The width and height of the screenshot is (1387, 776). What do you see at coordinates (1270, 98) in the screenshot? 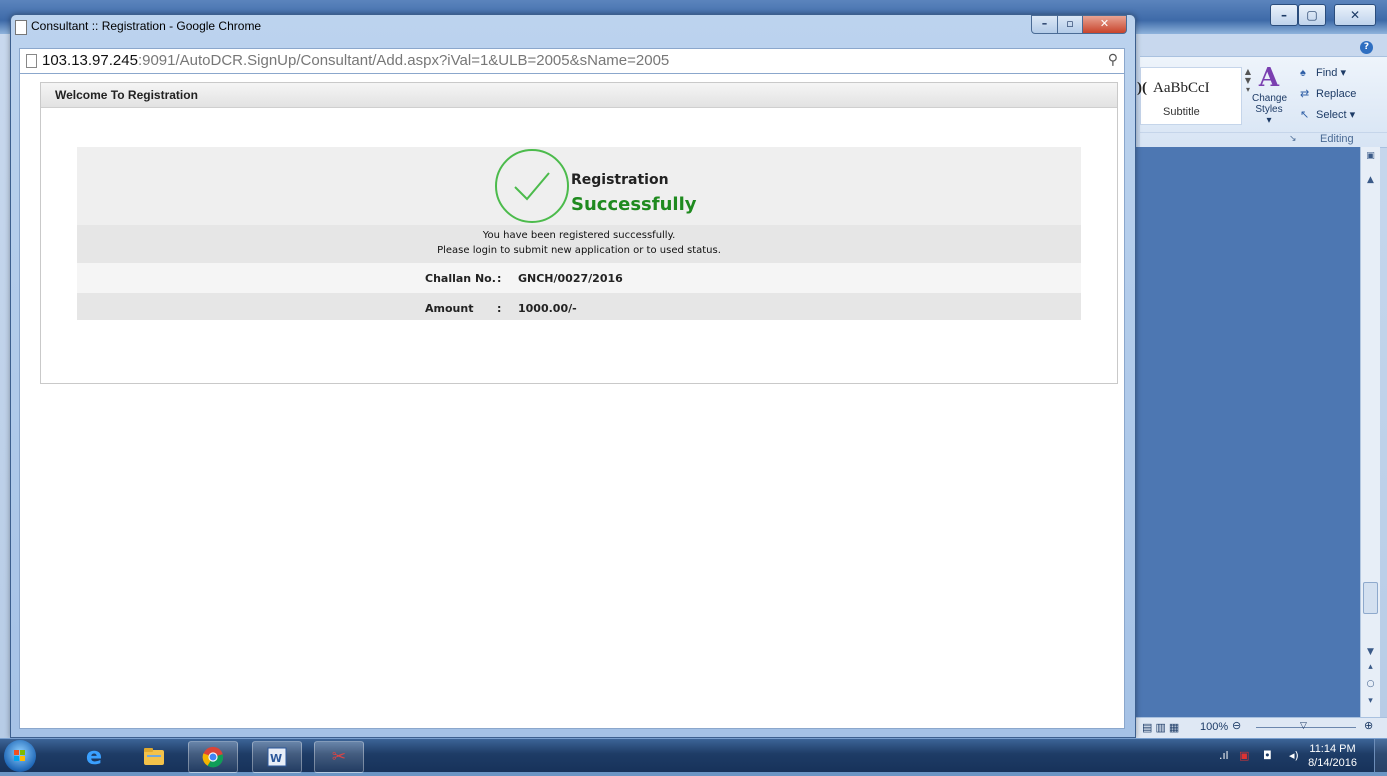
I see `change-styles-label-1: Change` at bounding box center [1270, 98].